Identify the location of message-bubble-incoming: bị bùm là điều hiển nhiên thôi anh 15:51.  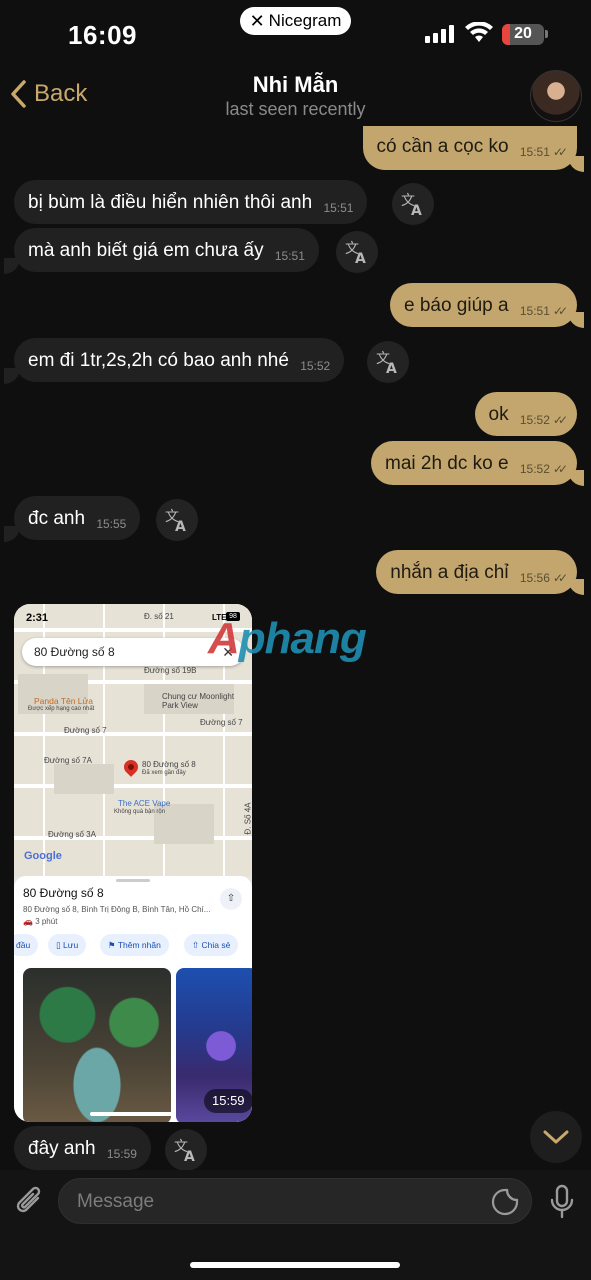
(191, 202).